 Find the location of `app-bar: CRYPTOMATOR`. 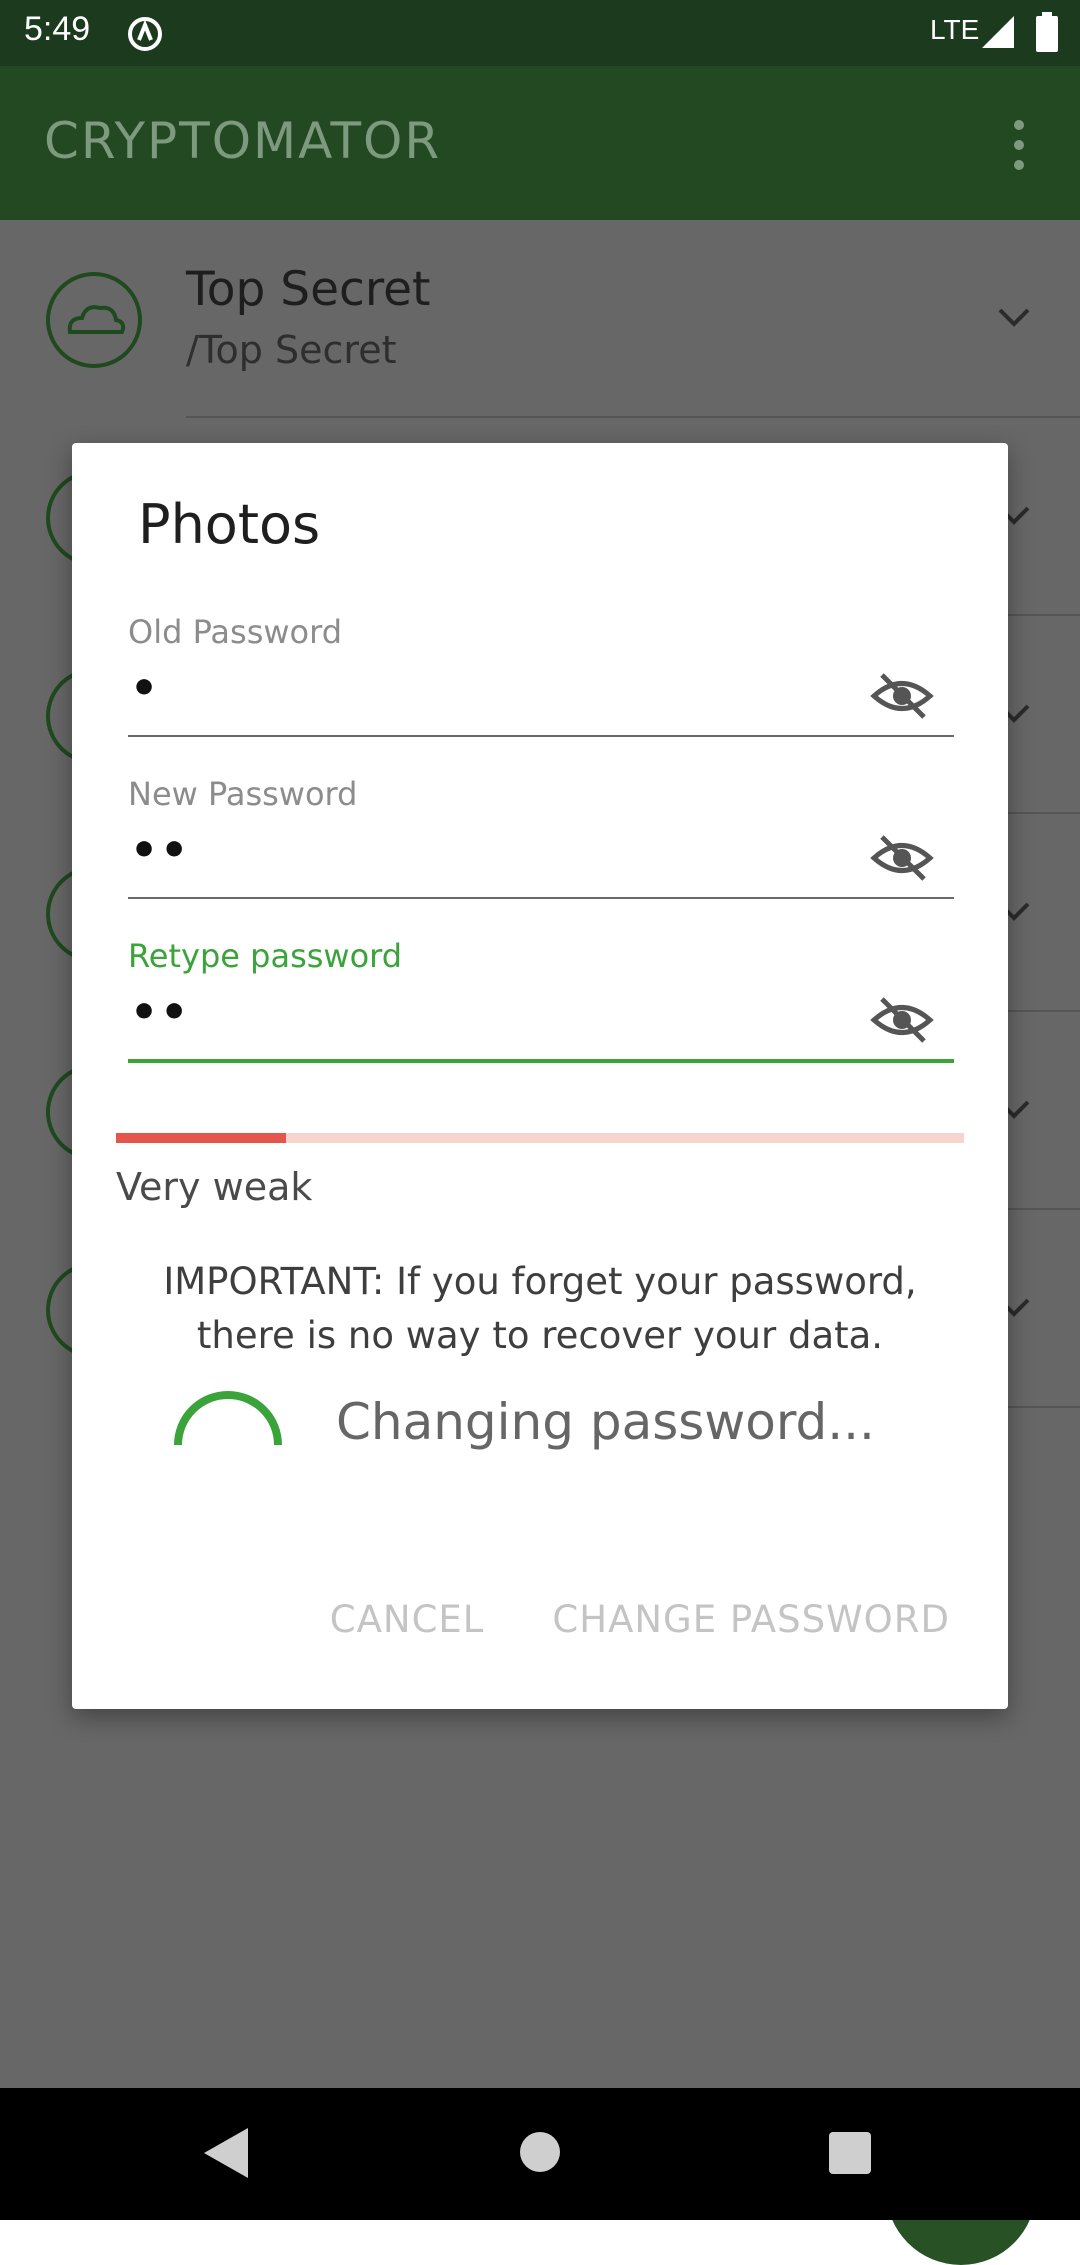

app-bar: CRYPTOMATOR is located at coordinates (540, 143).